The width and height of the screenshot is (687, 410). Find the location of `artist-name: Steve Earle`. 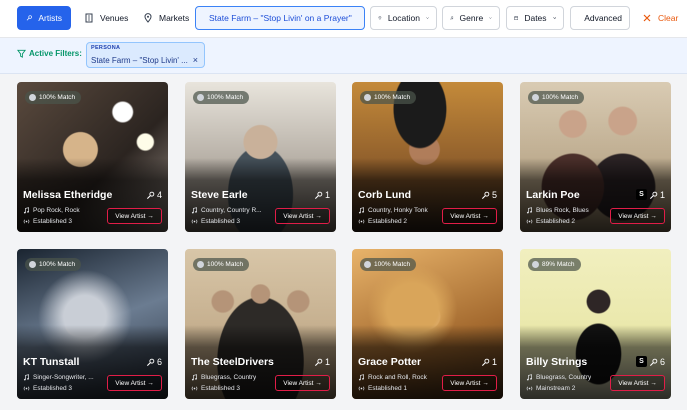

artist-name: Steve Earle is located at coordinates (219, 195).